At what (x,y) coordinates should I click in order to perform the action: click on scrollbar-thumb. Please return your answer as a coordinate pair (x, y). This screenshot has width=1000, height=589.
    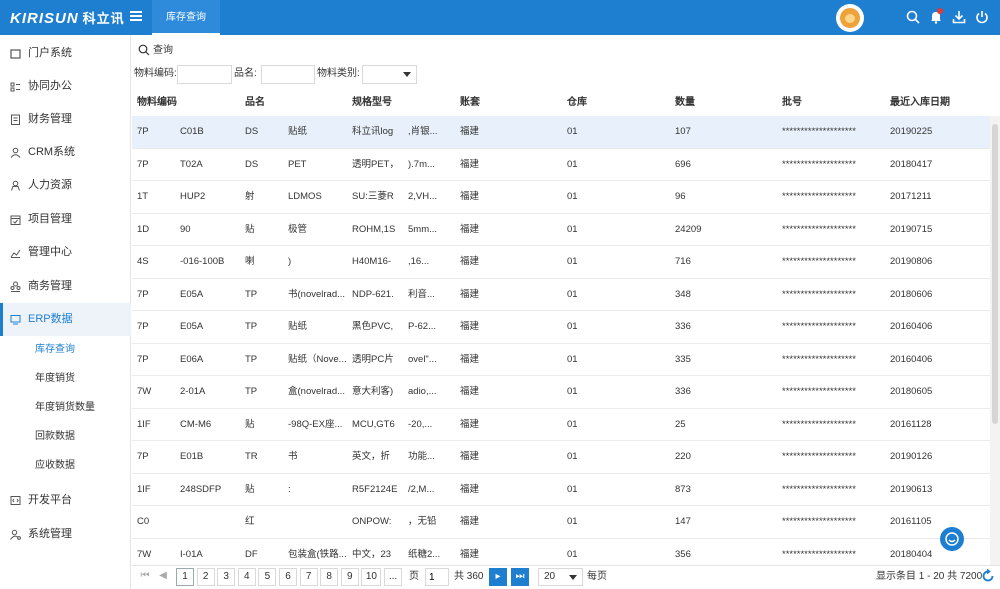
    Looking at the image, I should click on (995, 274).